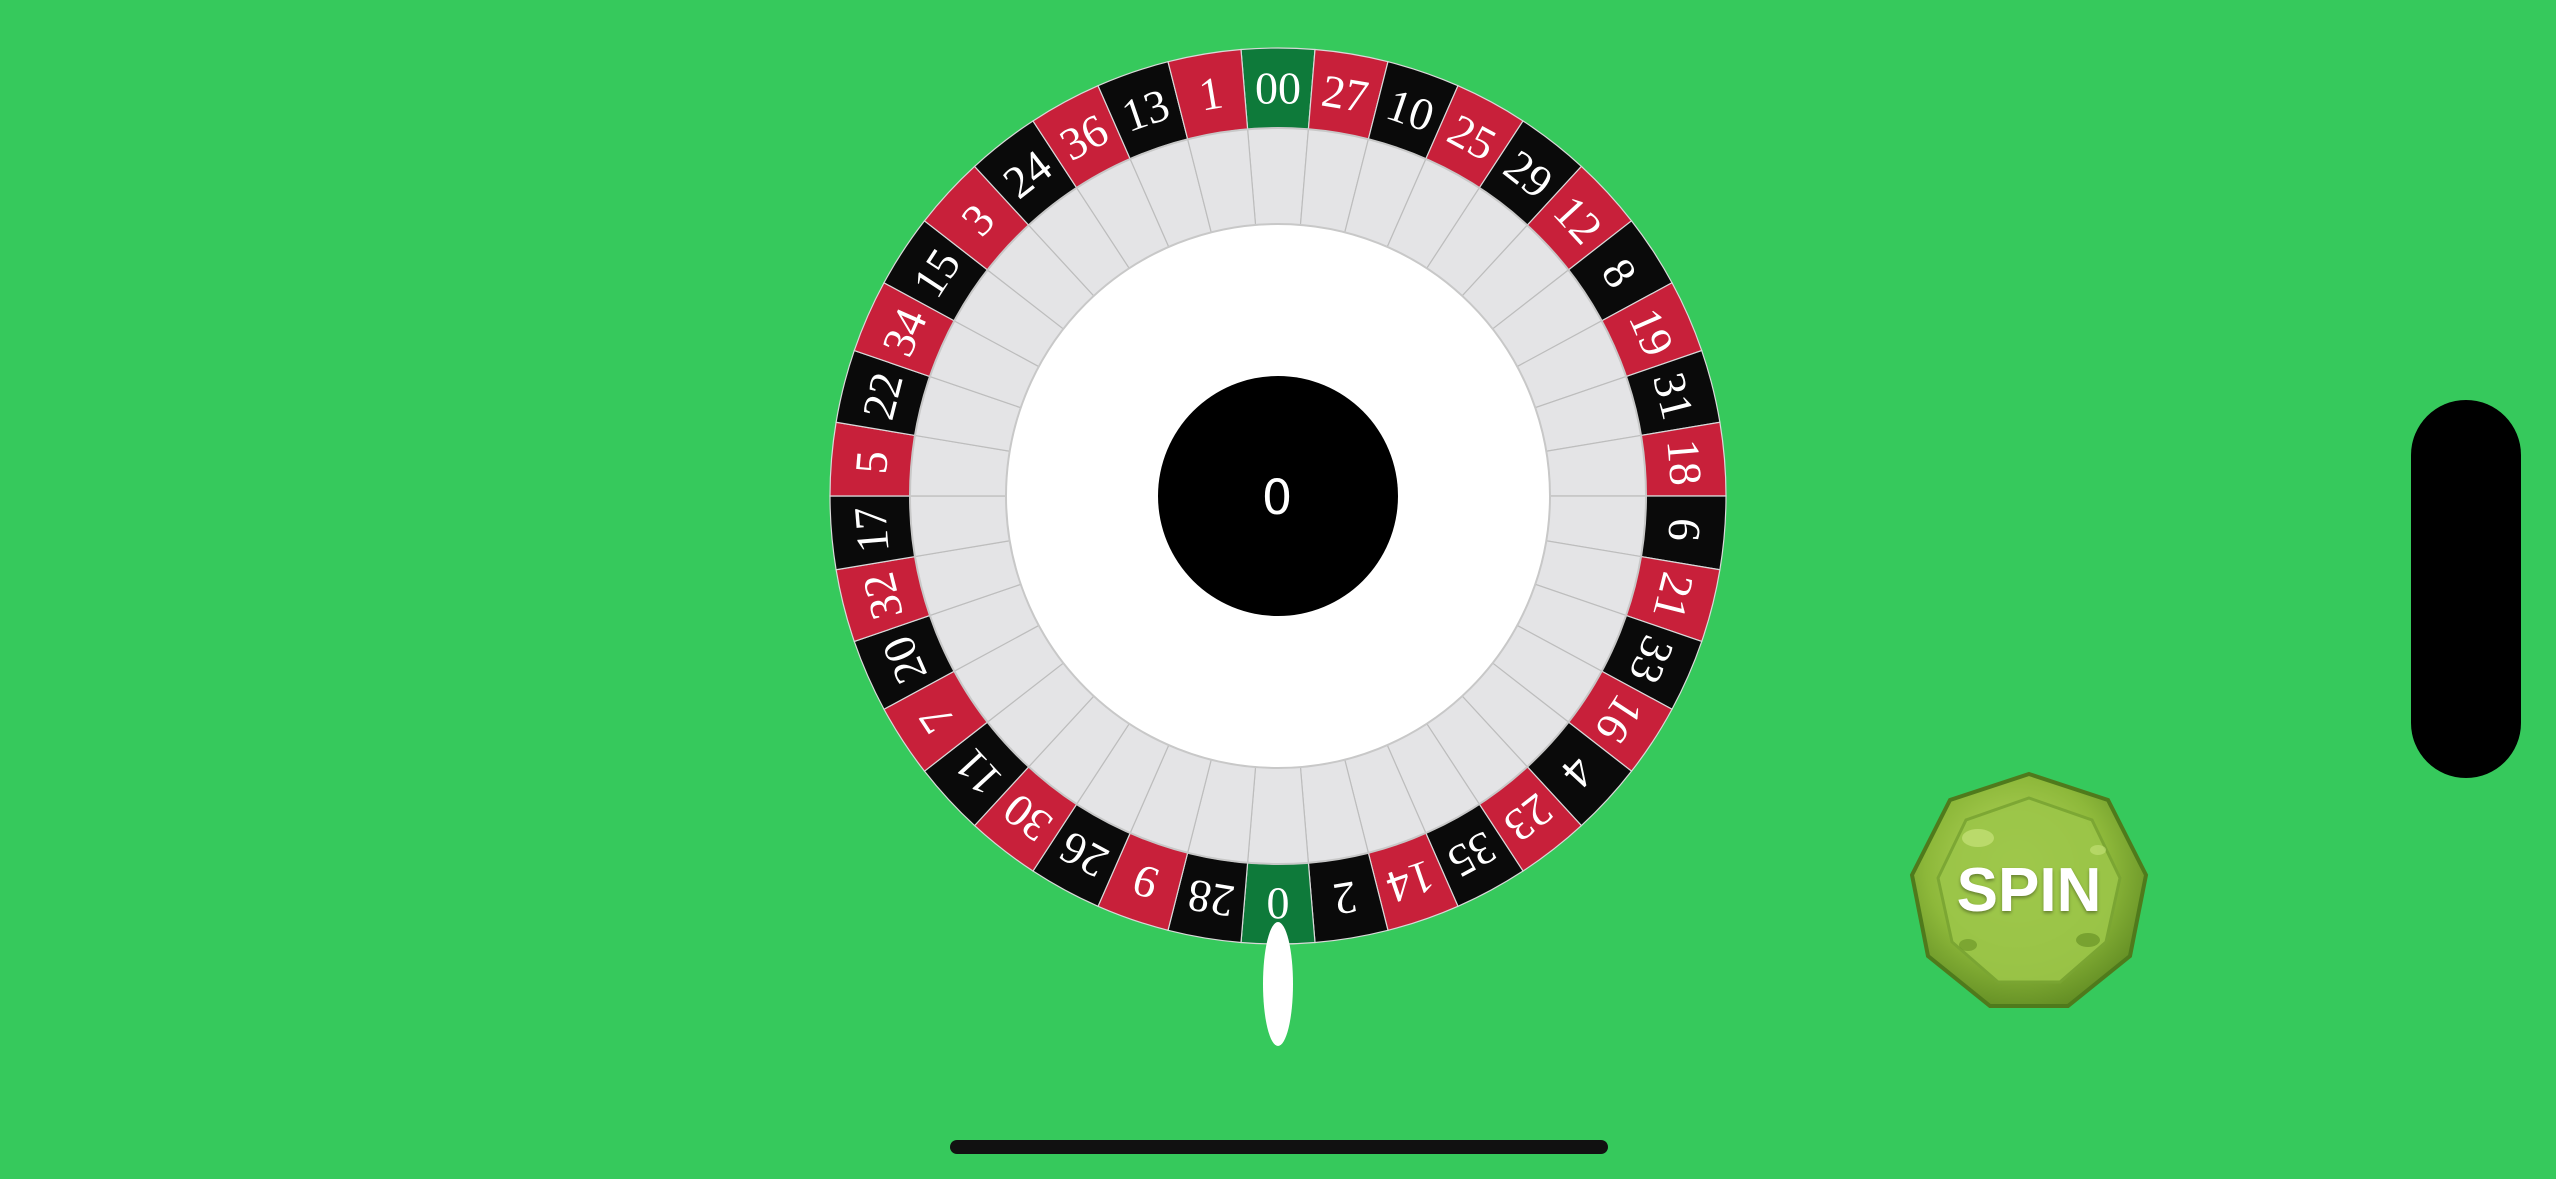 The width and height of the screenshot is (2556, 1179). What do you see at coordinates (871, 530) in the screenshot?
I see `pocket-number-17: 17` at bounding box center [871, 530].